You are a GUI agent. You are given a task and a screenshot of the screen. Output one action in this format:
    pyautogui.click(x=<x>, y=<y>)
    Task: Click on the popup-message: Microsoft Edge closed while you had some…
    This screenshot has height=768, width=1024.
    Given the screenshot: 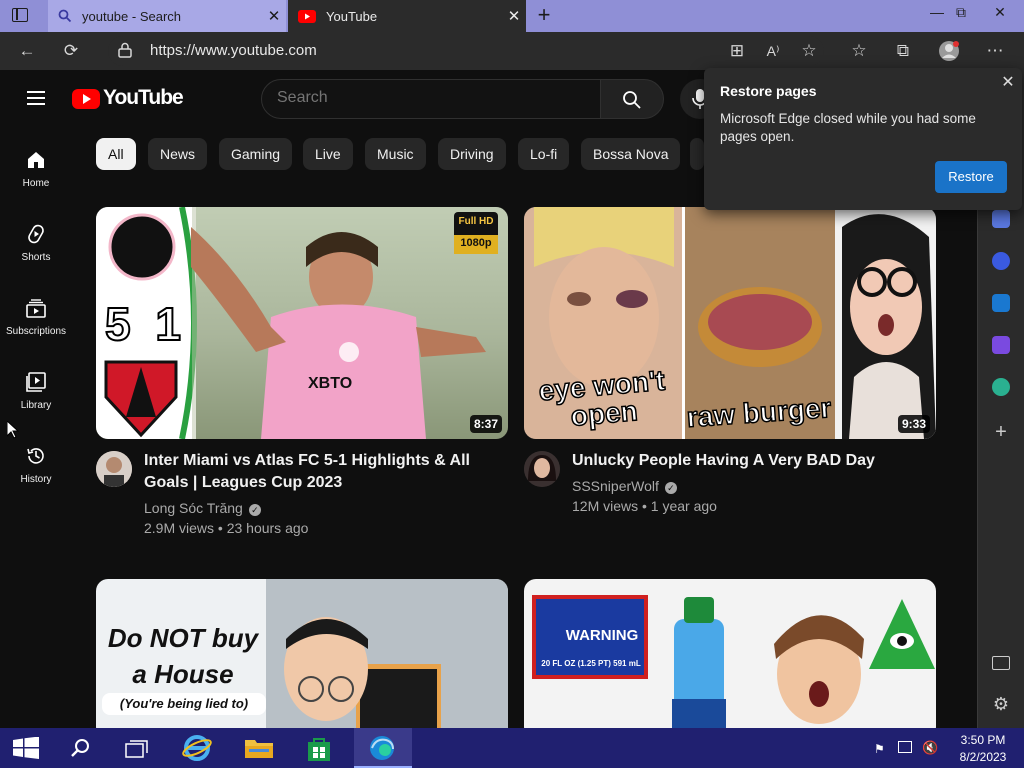 What is the action you would take?
    pyautogui.click(x=848, y=127)
    